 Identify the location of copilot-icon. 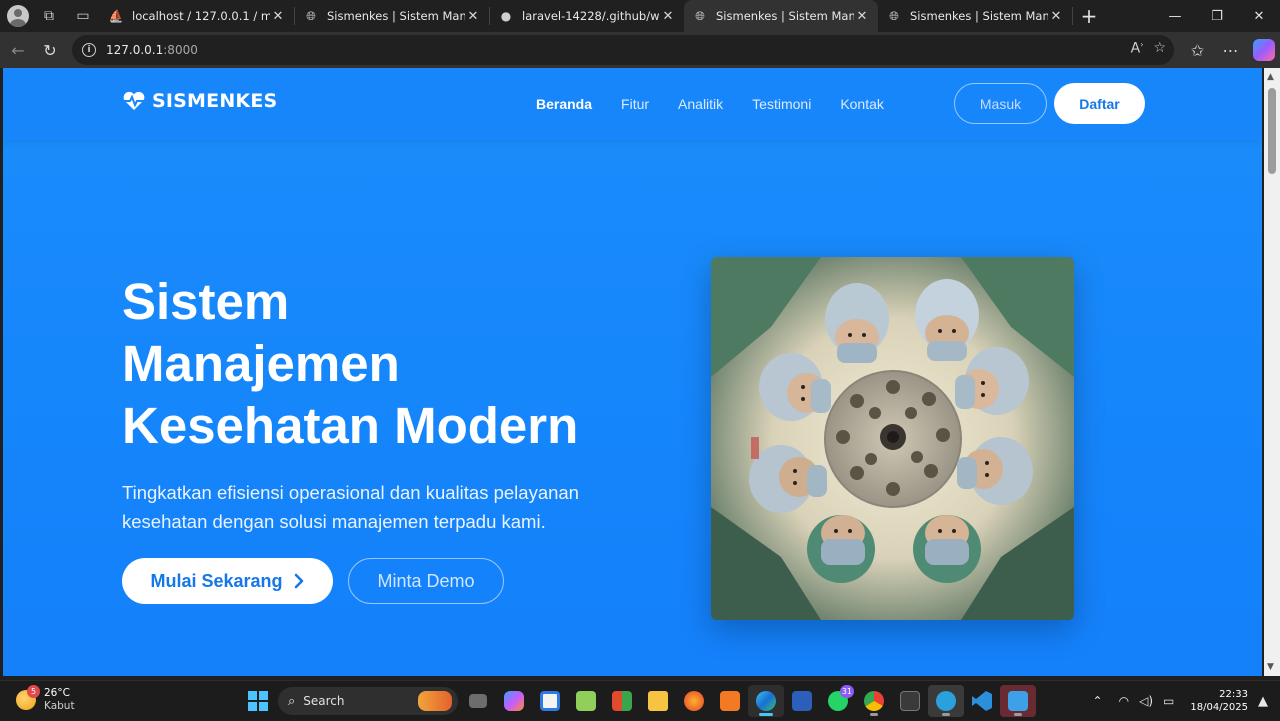
(1263, 50).